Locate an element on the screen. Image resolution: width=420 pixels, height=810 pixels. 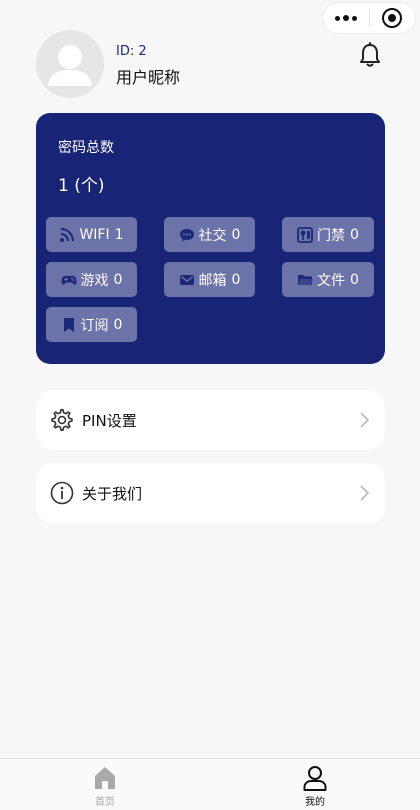
category-label: 订阅 is located at coordinates (94, 325).